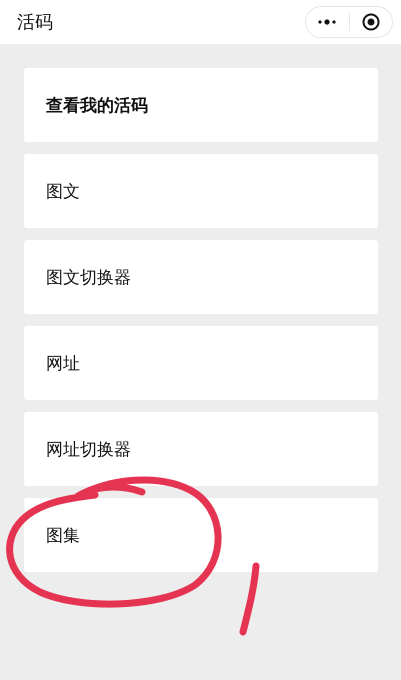 The height and width of the screenshot is (680, 401). What do you see at coordinates (201, 535) in the screenshot?
I see `menu-item: 图集` at bounding box center [201, 535].